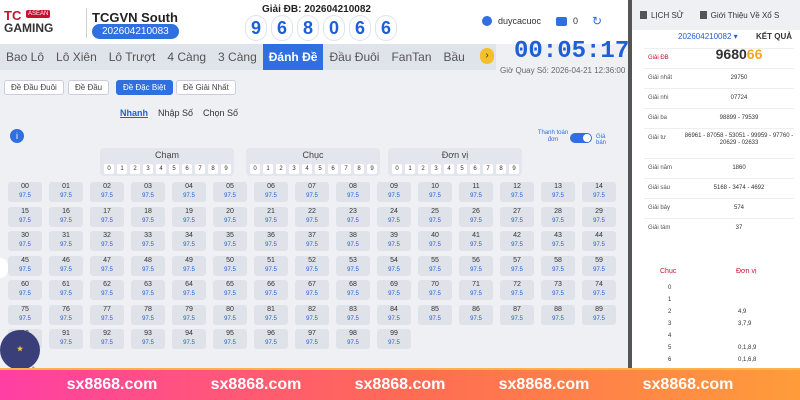 Image resolution: width=800 pixels, height=400 pixels. I want to click on number-cell: 46 97.5, so click(66, 265).